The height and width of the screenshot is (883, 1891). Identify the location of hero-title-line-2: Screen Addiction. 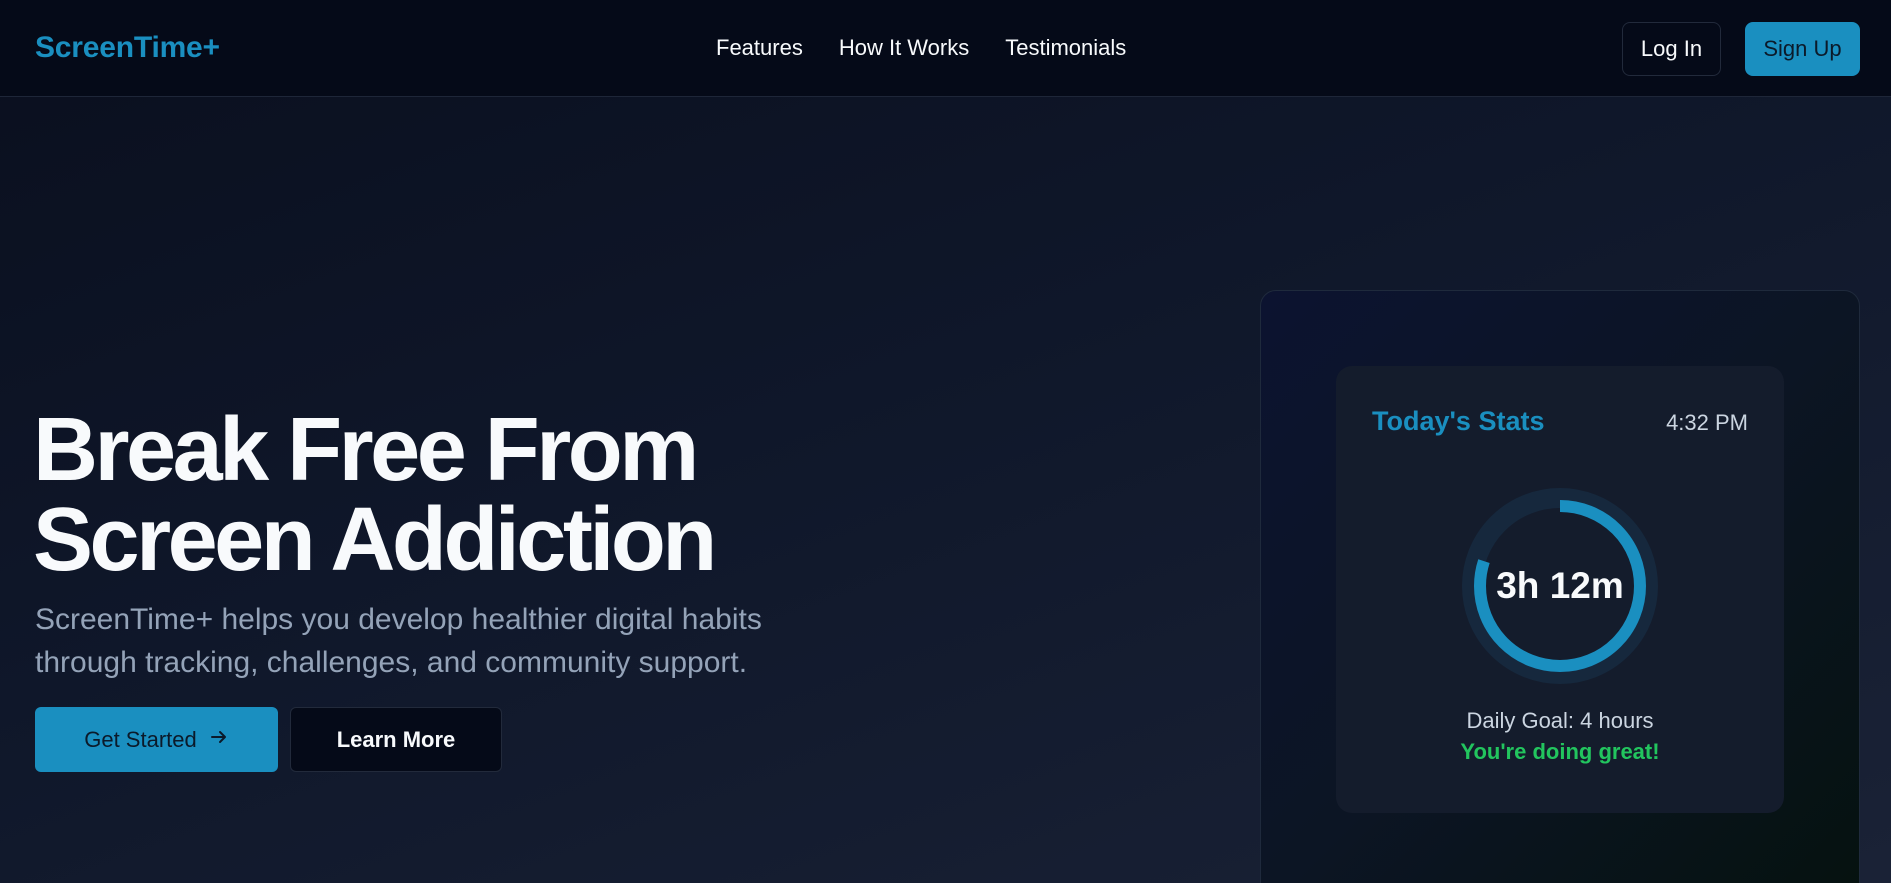
(375, 540).